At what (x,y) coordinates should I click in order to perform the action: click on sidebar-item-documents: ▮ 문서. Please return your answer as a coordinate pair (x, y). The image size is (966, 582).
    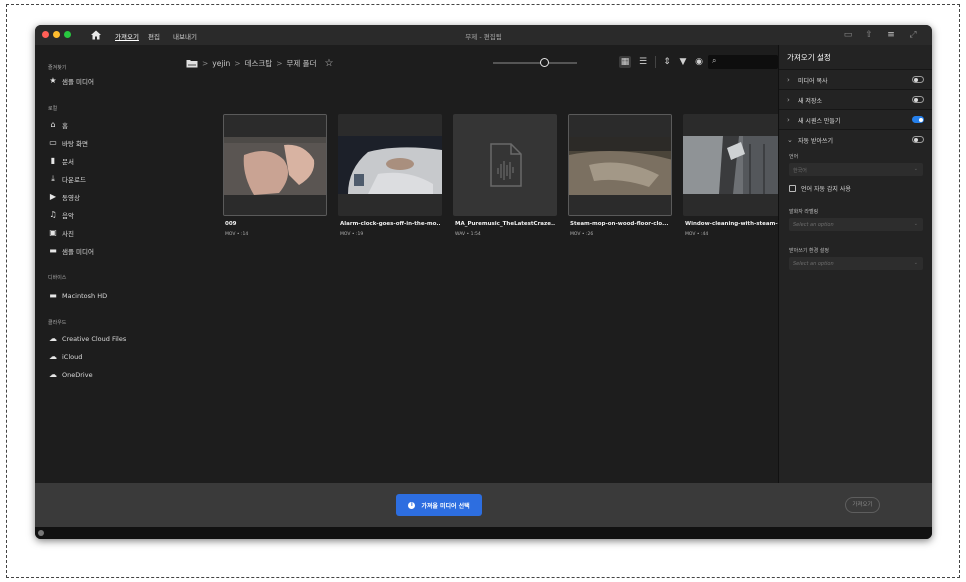
    Looking at the image, I should click on (61, 161).